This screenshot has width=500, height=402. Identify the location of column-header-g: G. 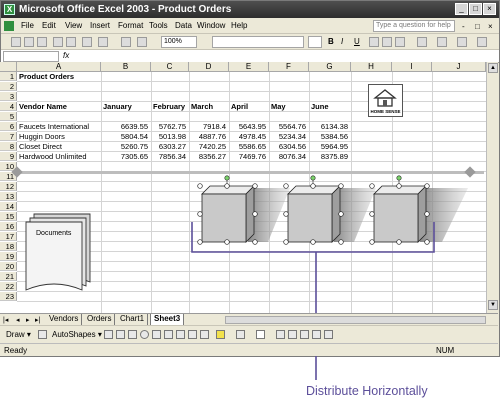
(330, 67).